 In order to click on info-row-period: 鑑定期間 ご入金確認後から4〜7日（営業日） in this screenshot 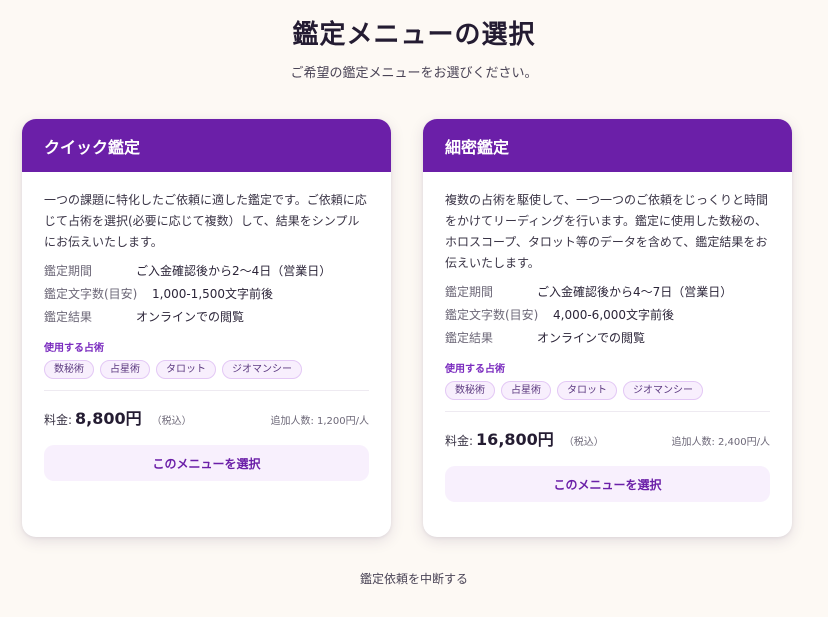, I will do `click(607, 292)`.